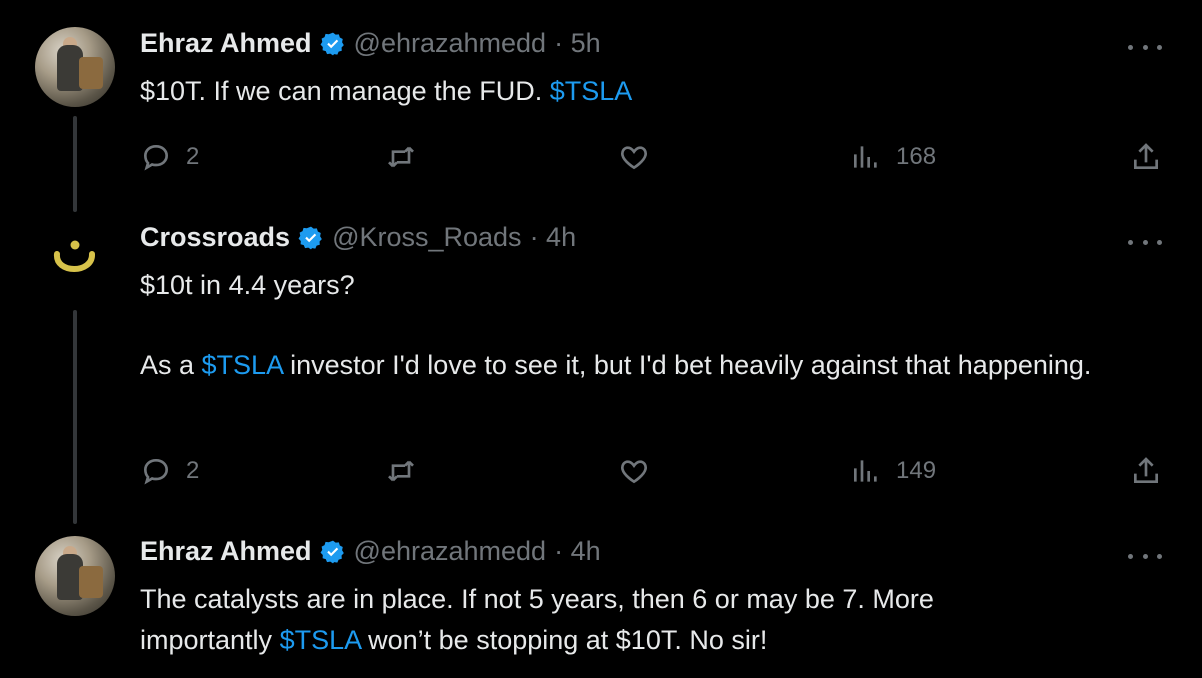  I want to click on text-span: $10T. If we can manage the FUD., so click(345, 91).